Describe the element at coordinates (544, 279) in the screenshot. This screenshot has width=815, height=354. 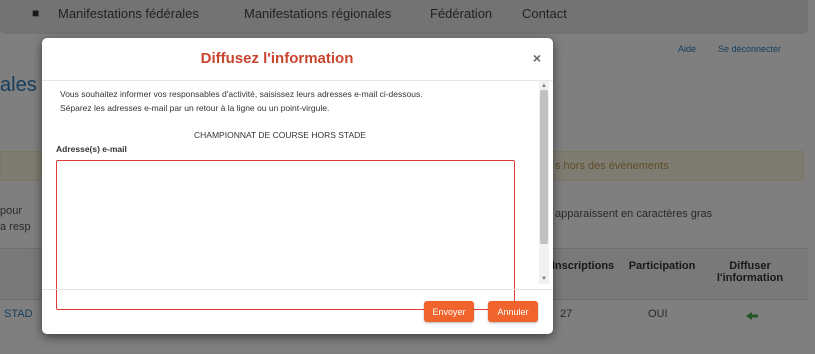
I see `scroll-down-icon: ▼` at that location.